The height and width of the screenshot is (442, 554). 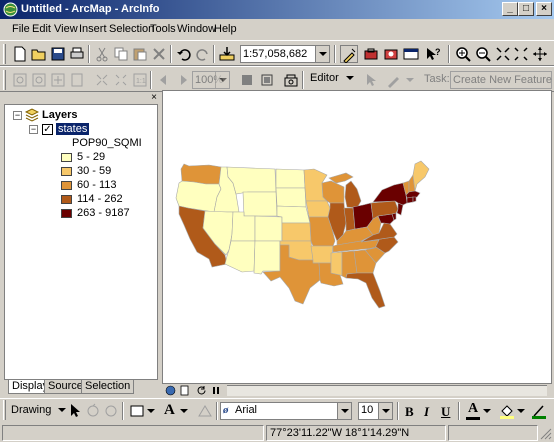 What do you see at coordinates (39, 80) in the screenshot?
I see `layout-zoom-out-icon` at bounding box center [39, 80].